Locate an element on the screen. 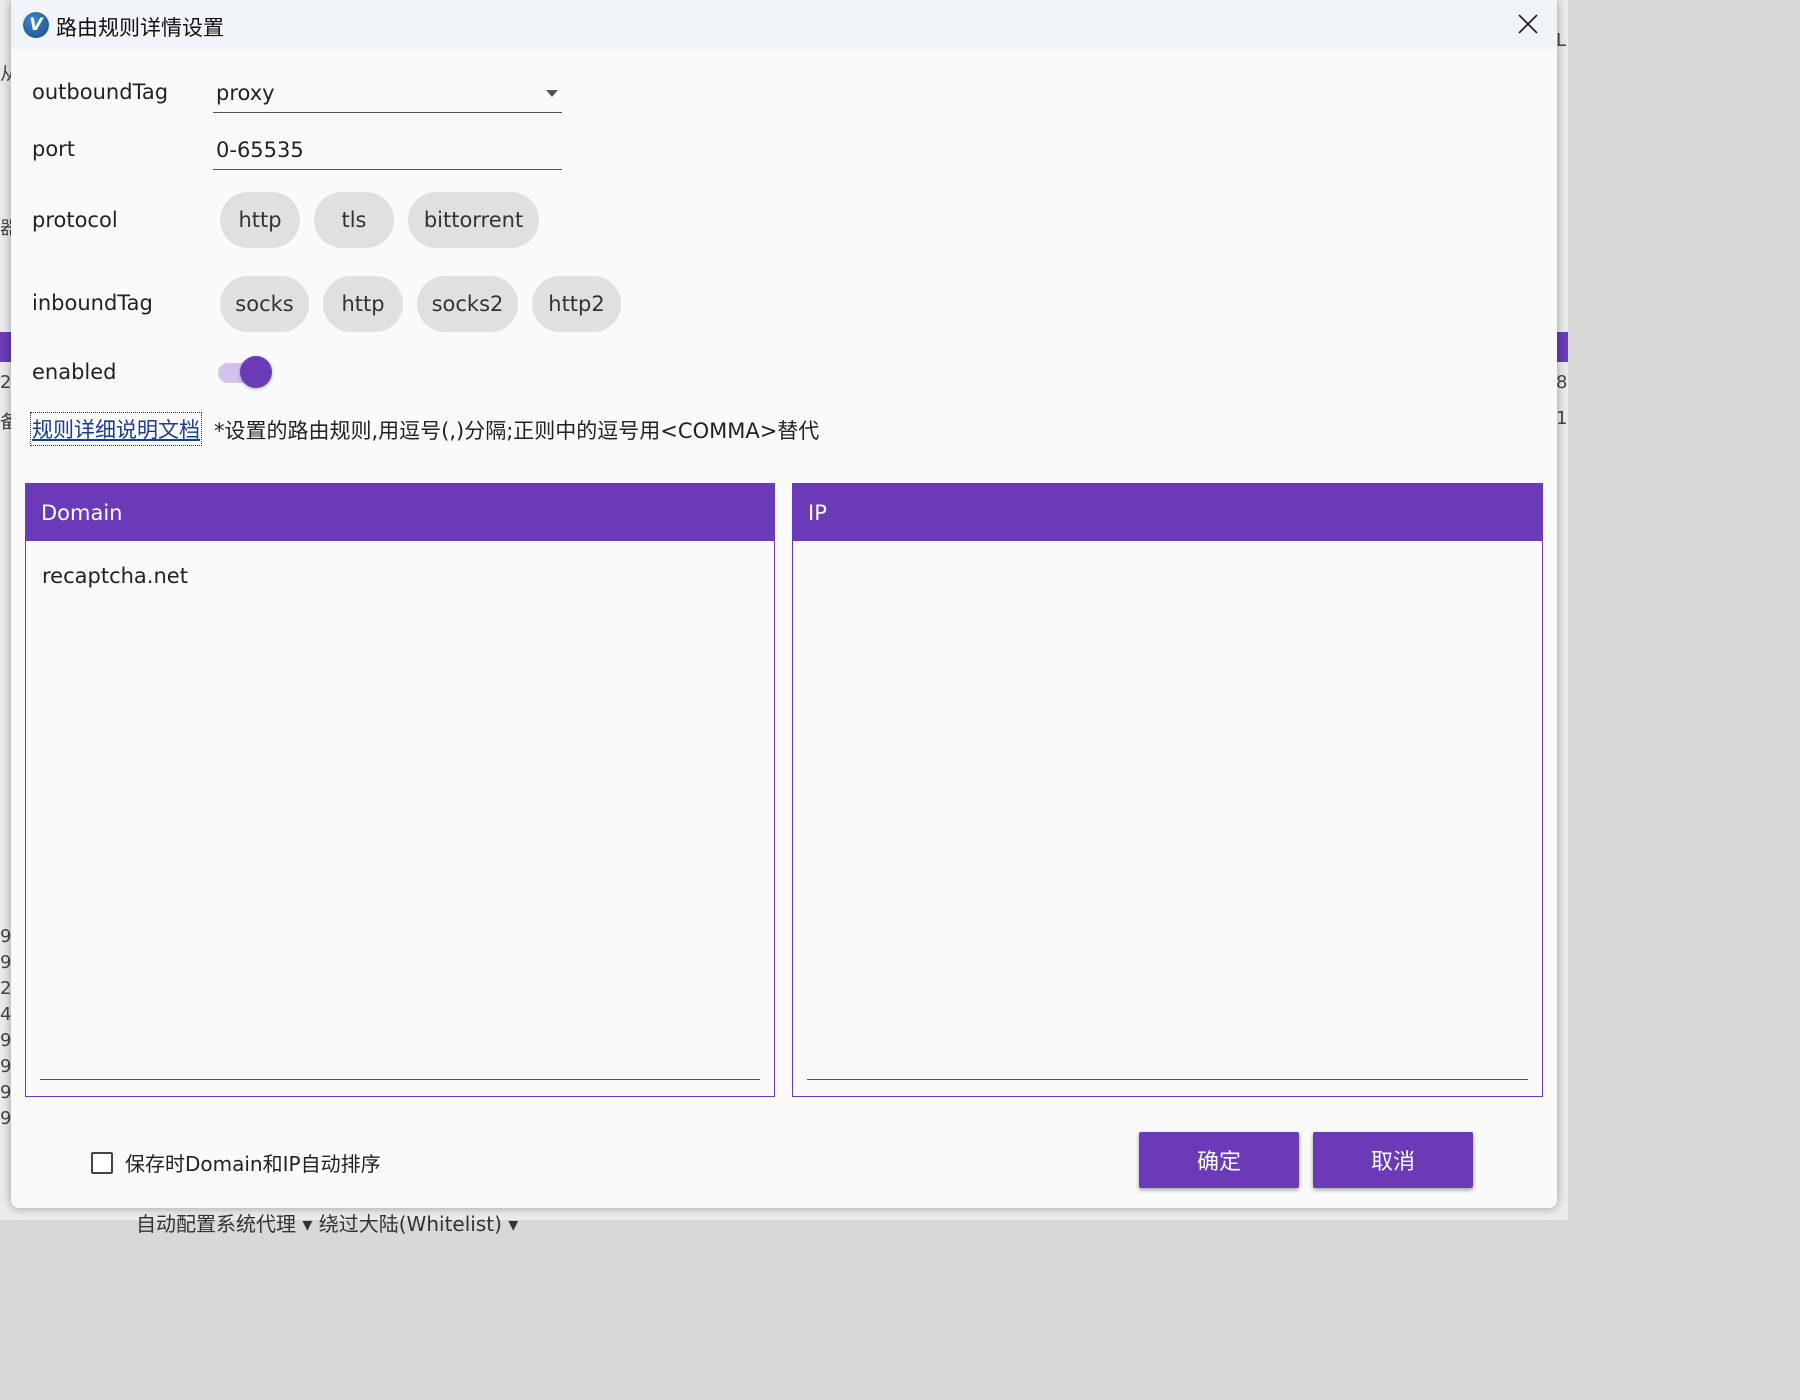 The width and height of the screenshot is (1800, 1400). cancel-button: 取消 is located at coordinates (1393, 1160).